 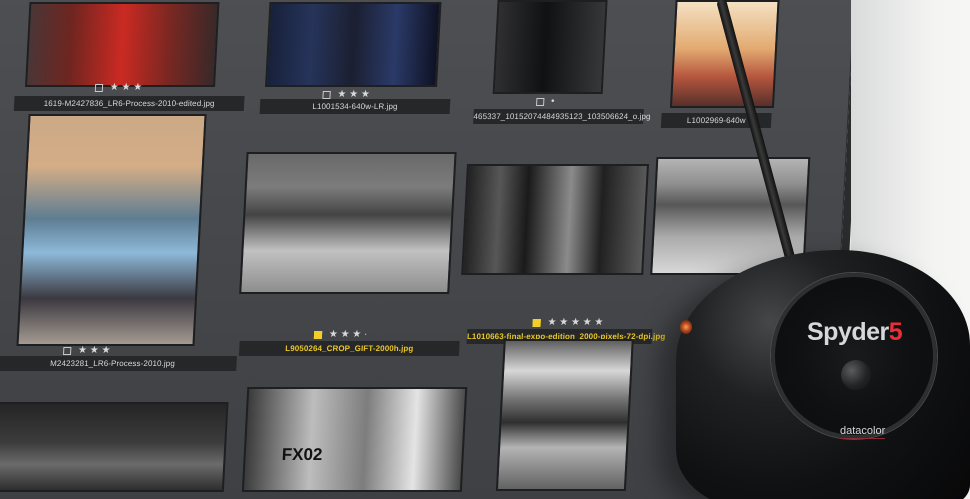 I want to click on caption-2: L1001534-640w-LR.jpg, so click(x=355, y=106).